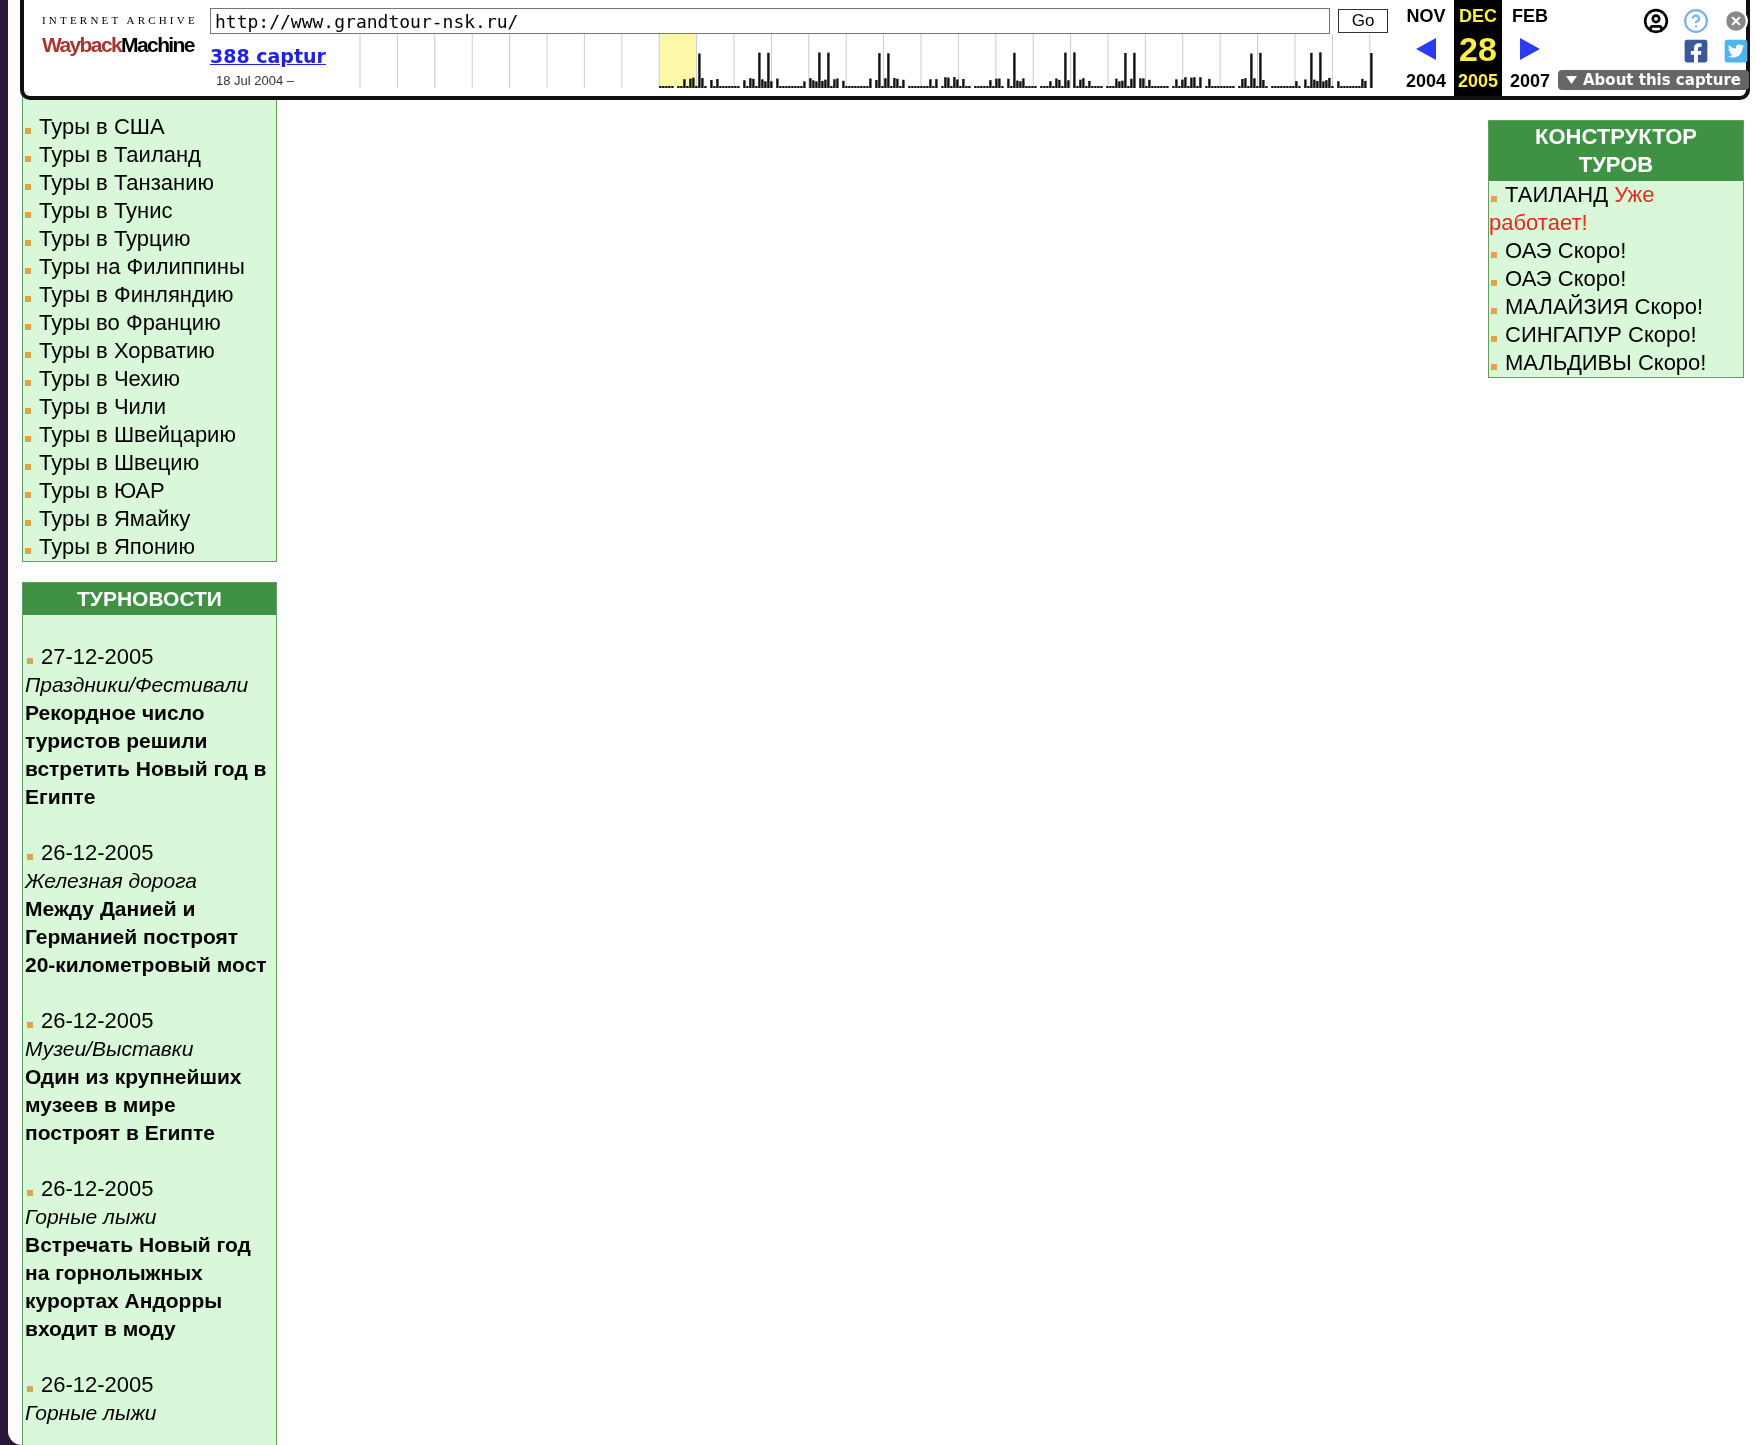 This screenshot has height=1445, width=1756. Describe the element at coordinates (149, 351) in the screenshot. I see `country-link: Туры в Хорватию` at that location.